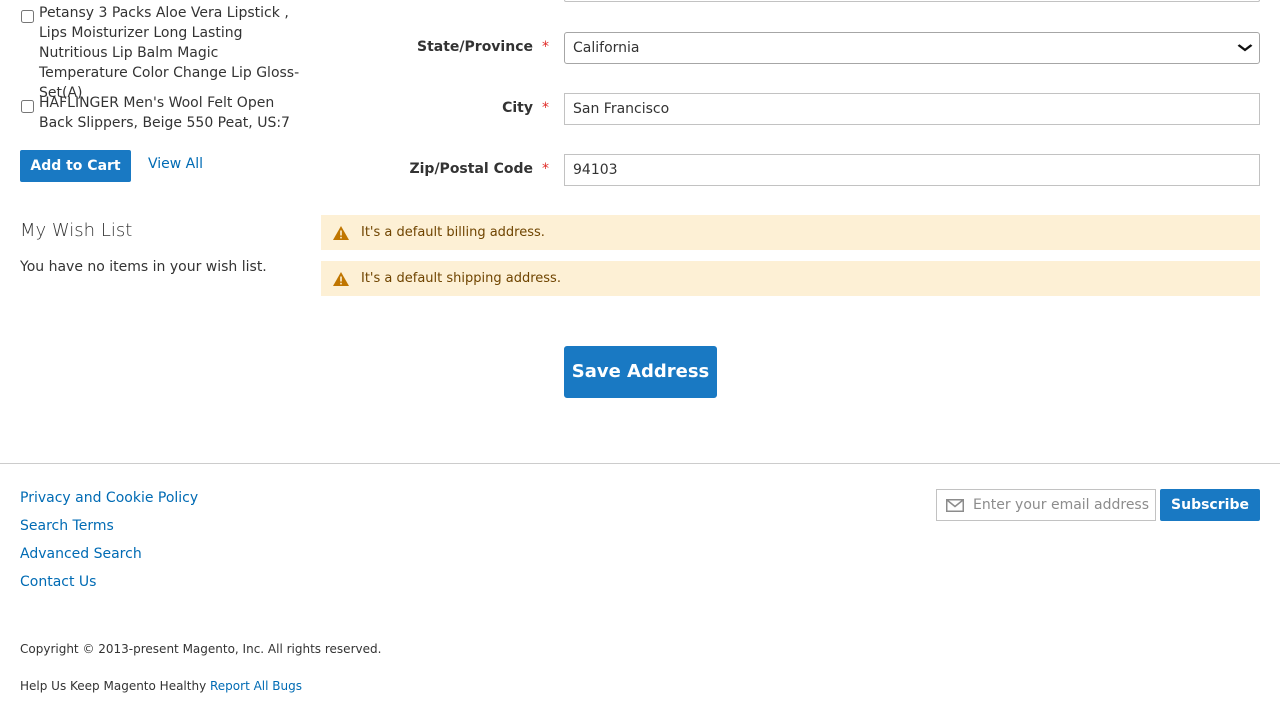 Image resolution: width=1280 pixels, height=720 pixels. I want to click on add-to-cart-button: Add to Cart, so click(75, 166).